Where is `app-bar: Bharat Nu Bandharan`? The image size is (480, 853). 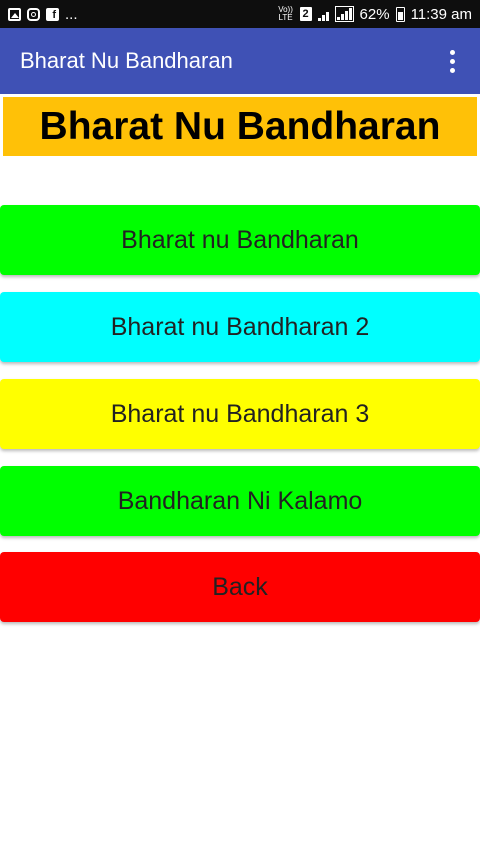
app-bar: Bharat Nu Bandharan is located at coordinates (240, 61).